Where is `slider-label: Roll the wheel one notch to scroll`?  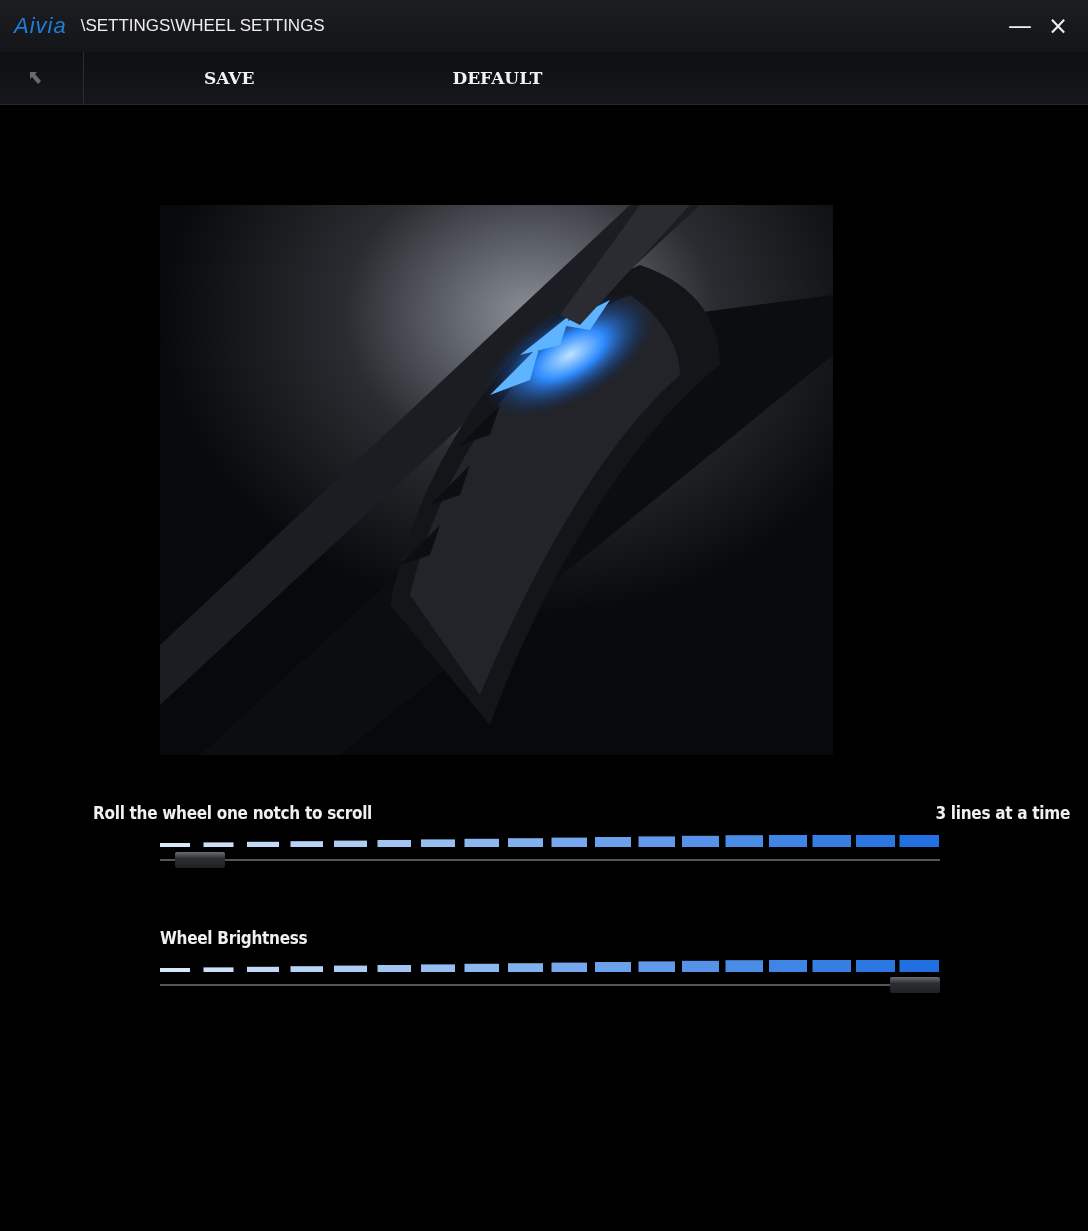
slider-label: Roll the wheel one notch to scroll is located at coordinates (233, 814).